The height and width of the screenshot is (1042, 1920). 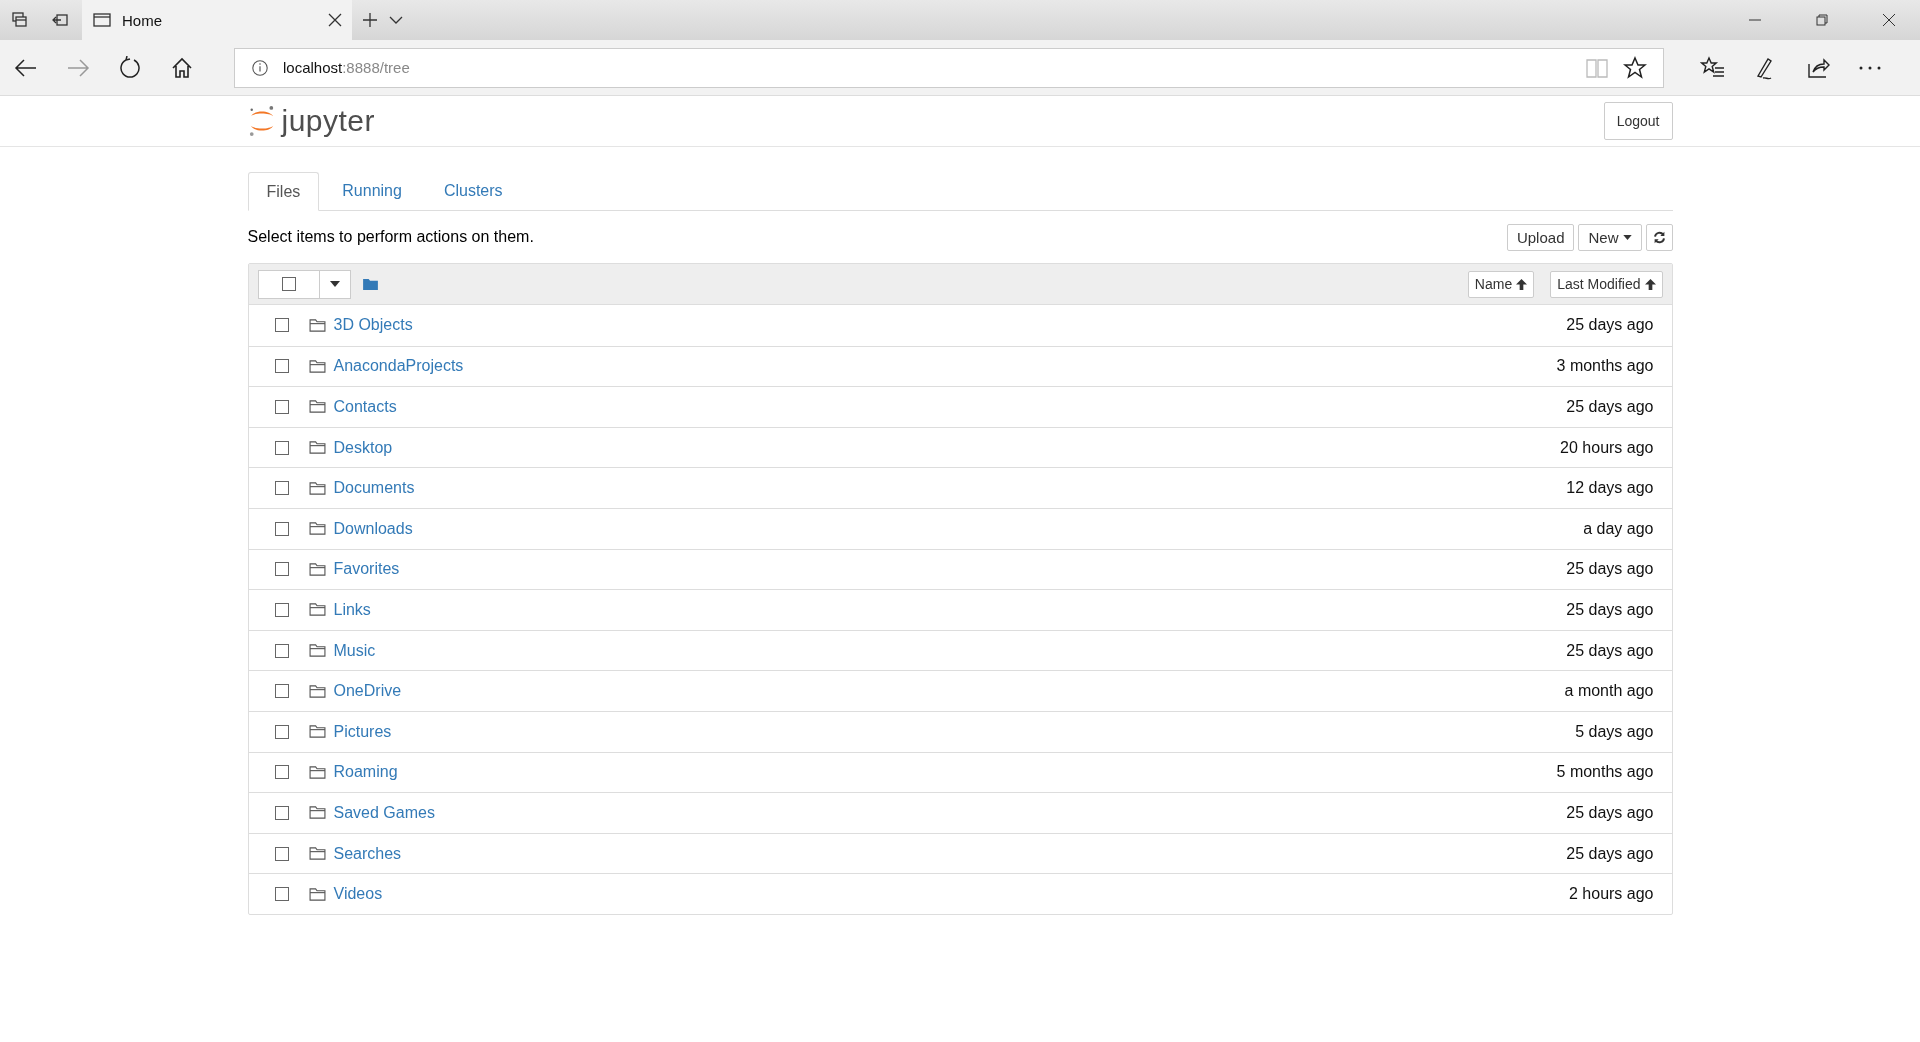 What do you see at coordinates (367, 691) in the screenshot?
I see `folder-link: OneDrive` at bounding box center [367, 691].